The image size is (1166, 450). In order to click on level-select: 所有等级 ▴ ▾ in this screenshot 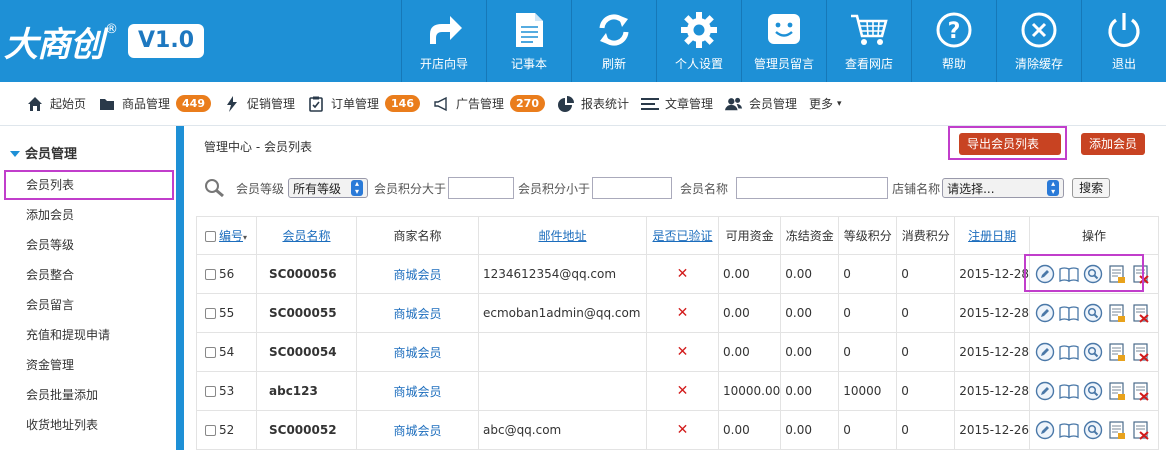, I will do `click(328, 188)`.